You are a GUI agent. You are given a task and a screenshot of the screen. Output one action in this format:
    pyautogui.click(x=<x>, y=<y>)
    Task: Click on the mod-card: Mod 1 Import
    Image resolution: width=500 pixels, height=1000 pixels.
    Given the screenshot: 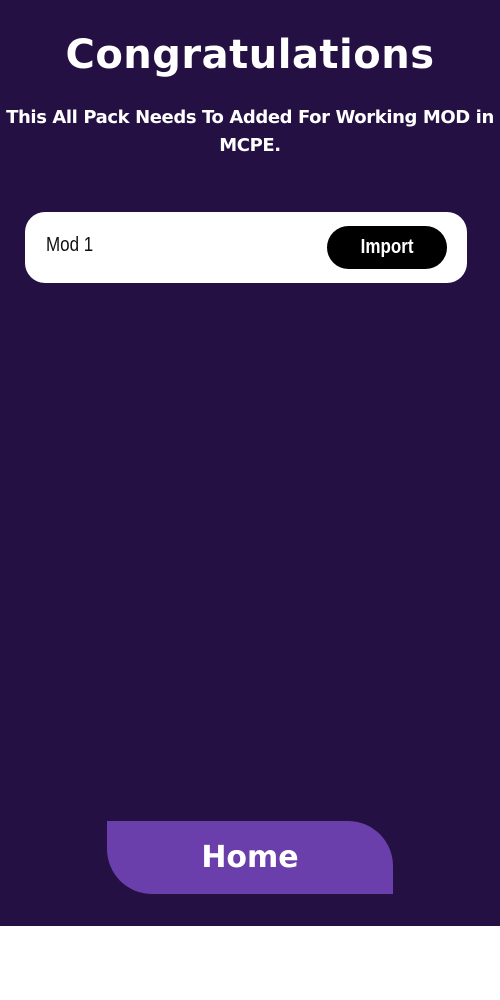 What is the action you would take?
    pyautogui.click(x=246, y=247)
    